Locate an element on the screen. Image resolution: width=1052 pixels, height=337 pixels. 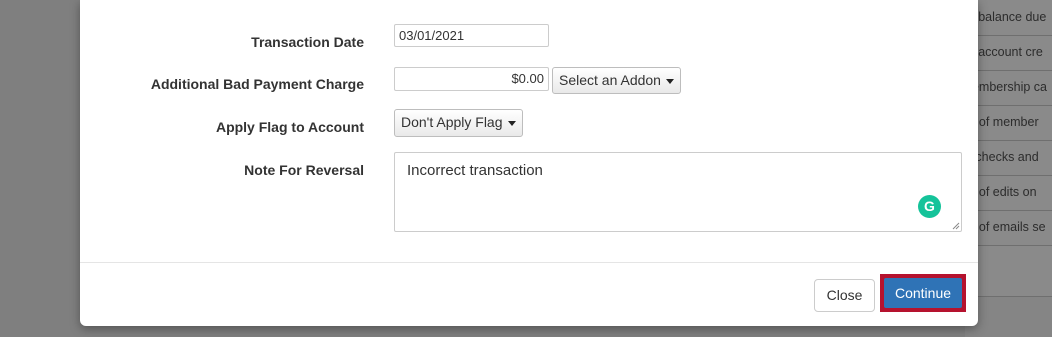
resize-grip-icon is located at coordinates (956, 226).